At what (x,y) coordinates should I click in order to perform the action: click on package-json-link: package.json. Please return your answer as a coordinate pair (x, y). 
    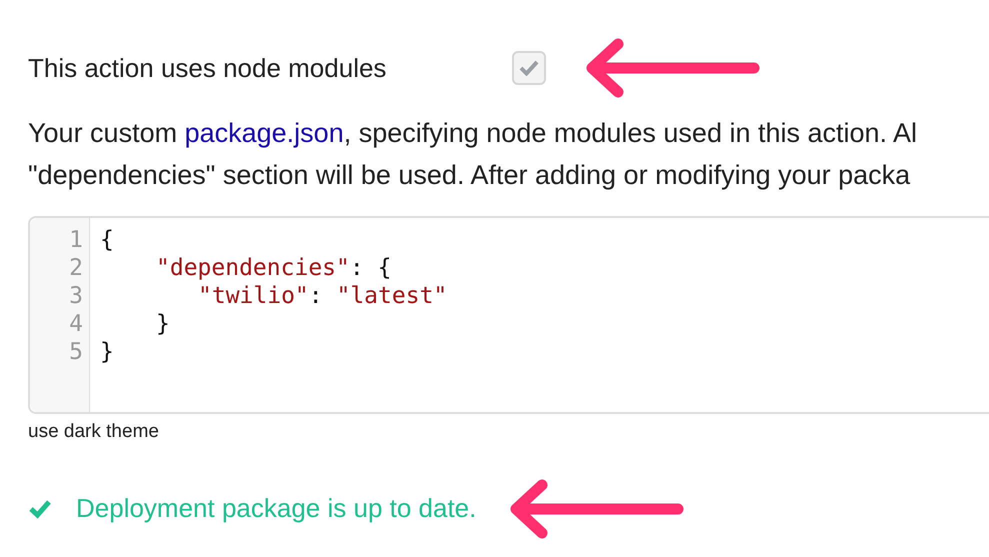
    Looking at the image, I should click on (264, 133).